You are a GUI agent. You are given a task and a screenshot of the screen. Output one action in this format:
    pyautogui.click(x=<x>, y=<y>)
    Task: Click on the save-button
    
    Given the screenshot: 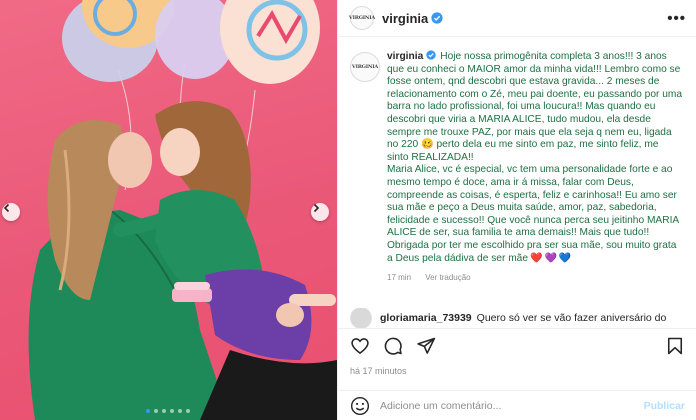 What is the action you would take?
    pyautogui.click(x=675, y=346)
    